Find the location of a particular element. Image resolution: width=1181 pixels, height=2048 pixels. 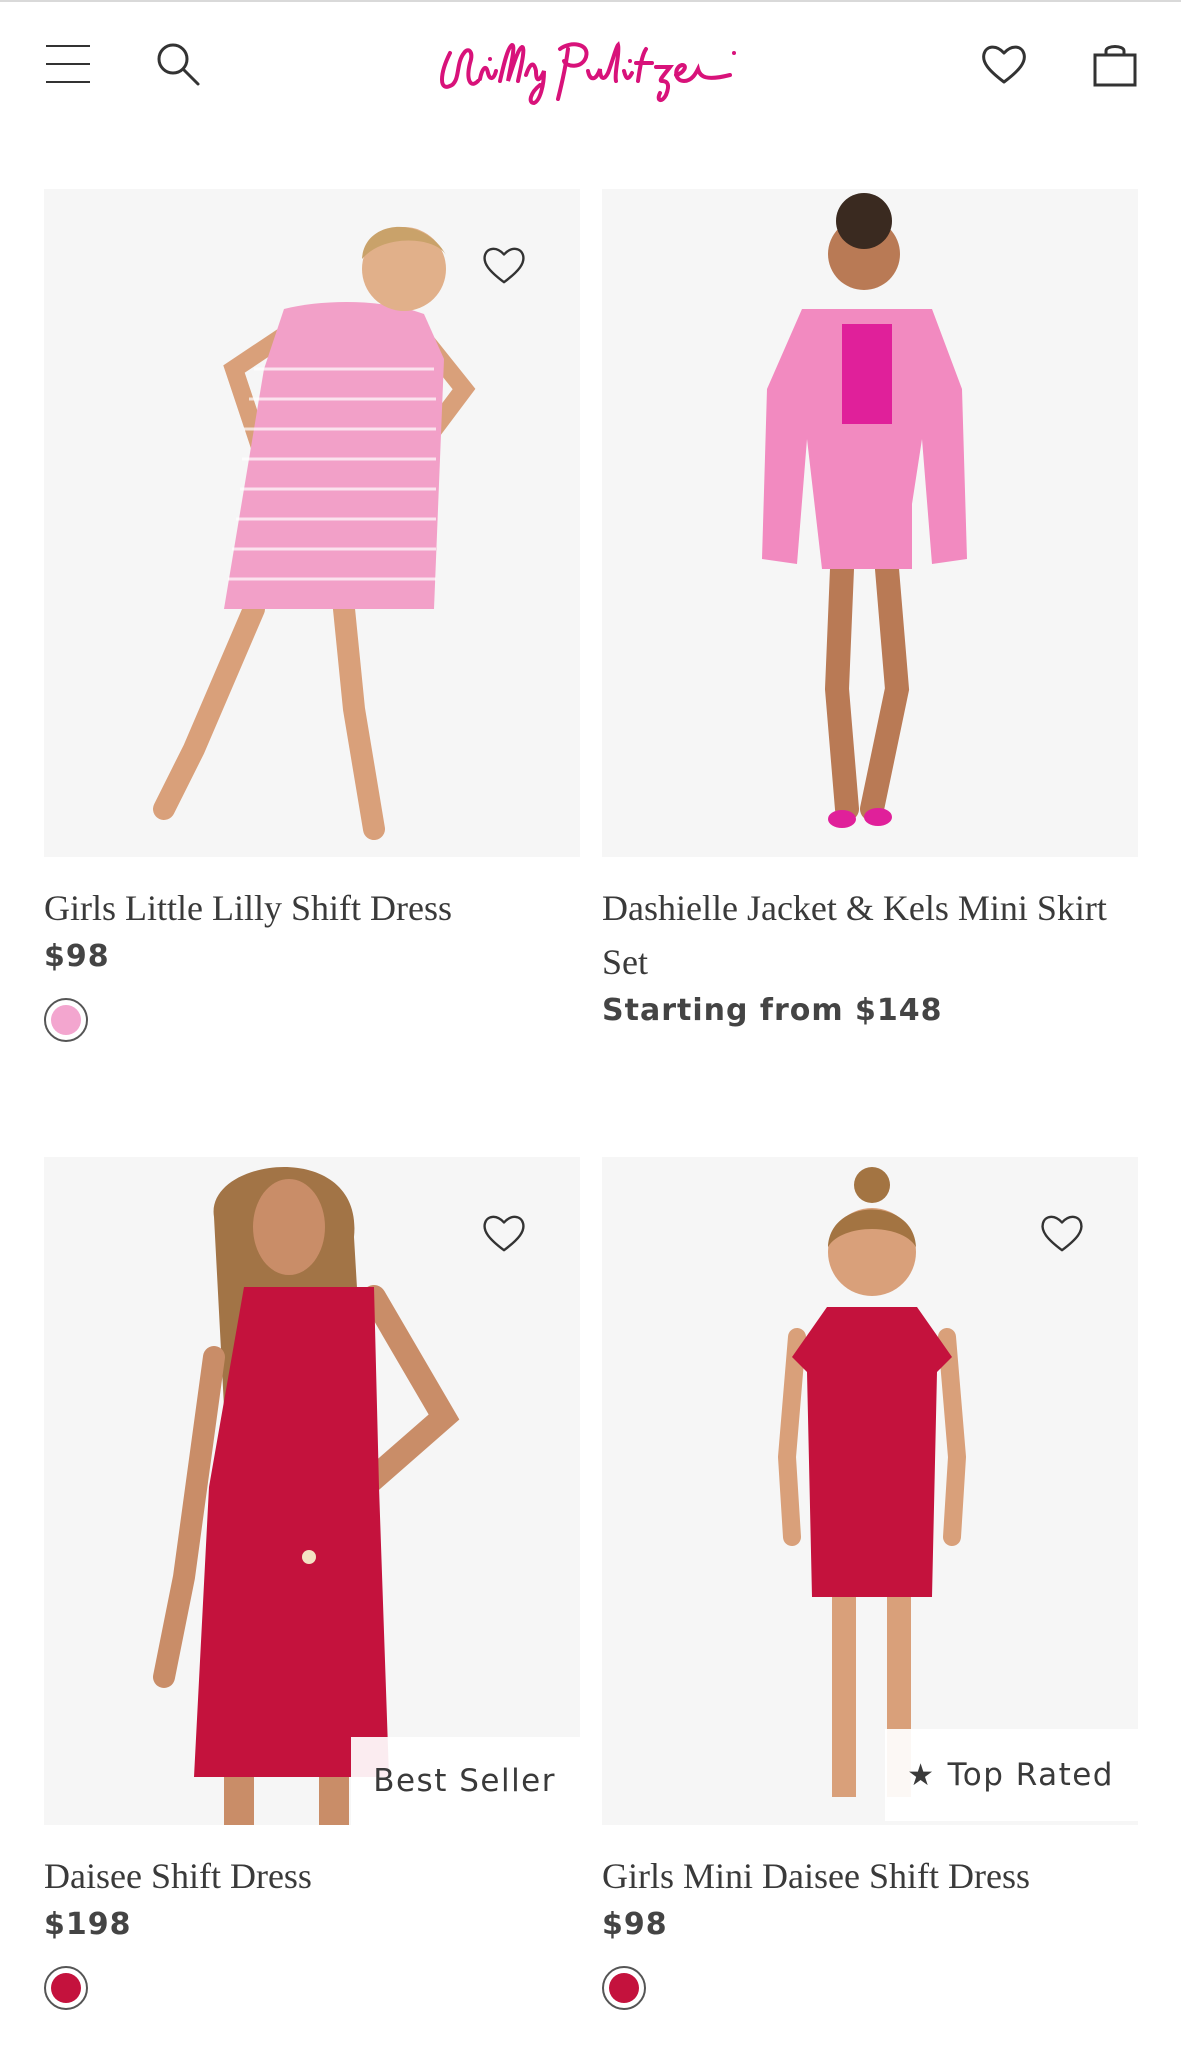

brand-logo is located at coordinates (590, 68).